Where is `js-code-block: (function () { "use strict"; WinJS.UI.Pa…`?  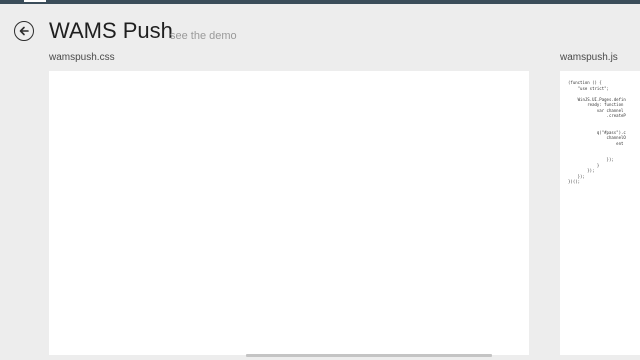 js-code-block: (function () { "use strict"; WinJS.UI.Pa… is located at coordinates (600, 128).